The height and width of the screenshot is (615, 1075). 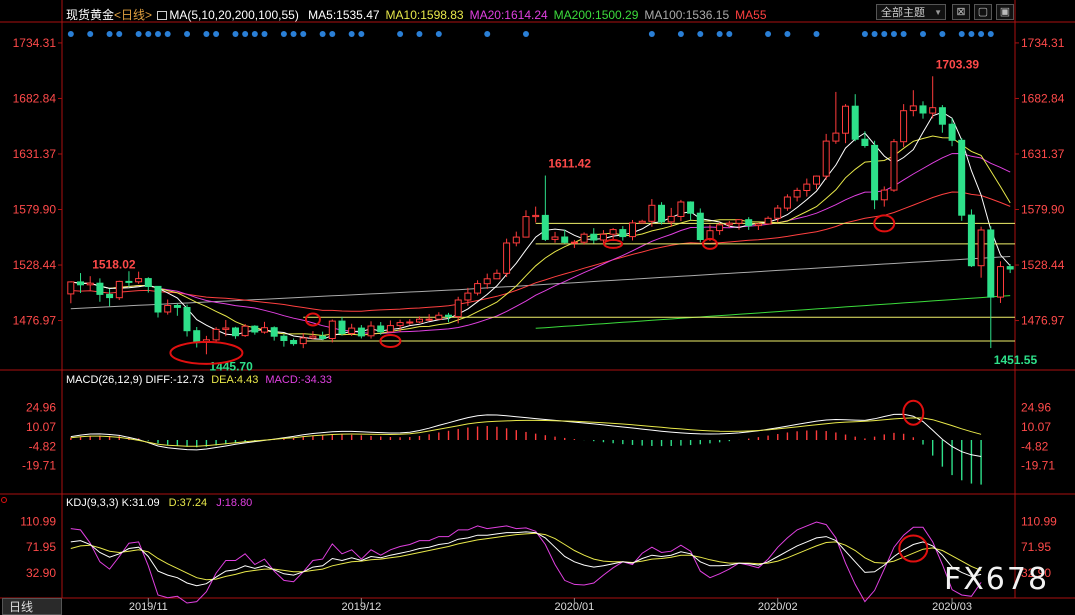 What do you see at coordinates (133, 15) in the screenshot?
I see `period-link: <日线>` at bounding box center [133, 15].